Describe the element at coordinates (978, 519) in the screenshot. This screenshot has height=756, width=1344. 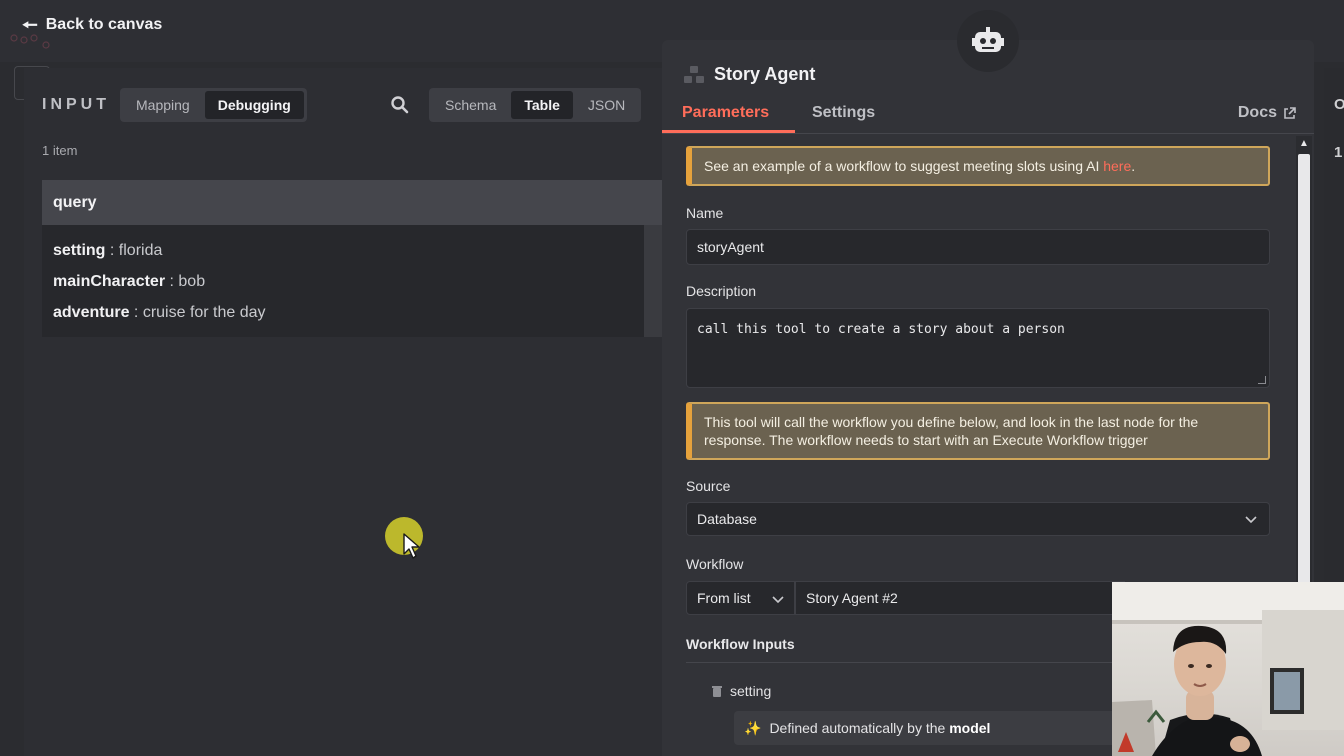
I see `source-select: Database` at that location.